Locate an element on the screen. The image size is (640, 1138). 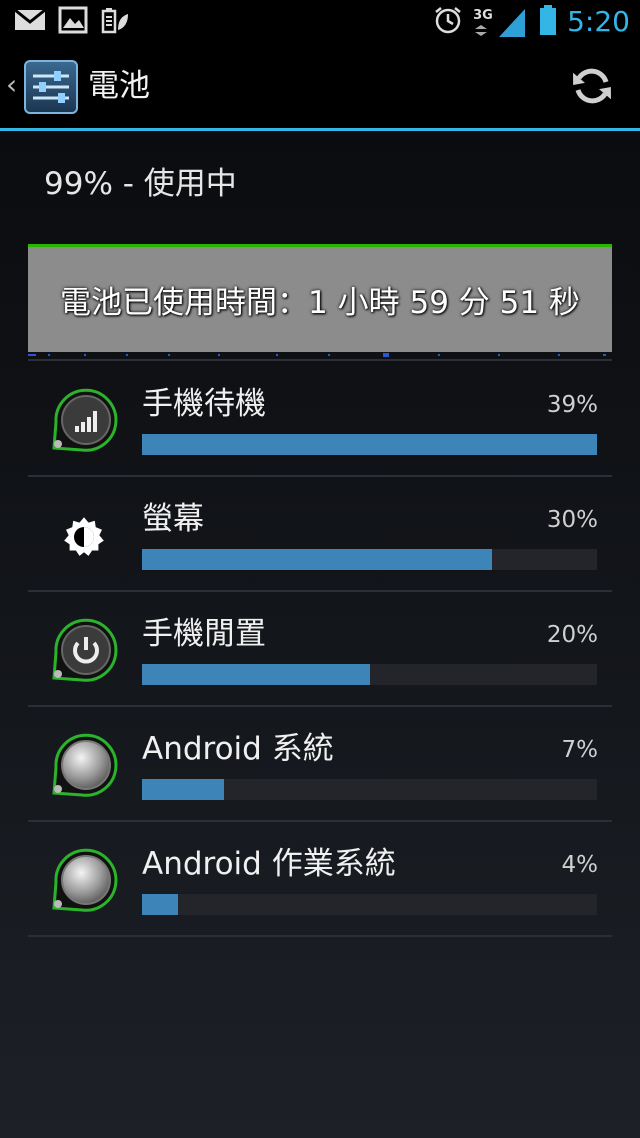
alarm-icon is located at coordinates (448, 22).